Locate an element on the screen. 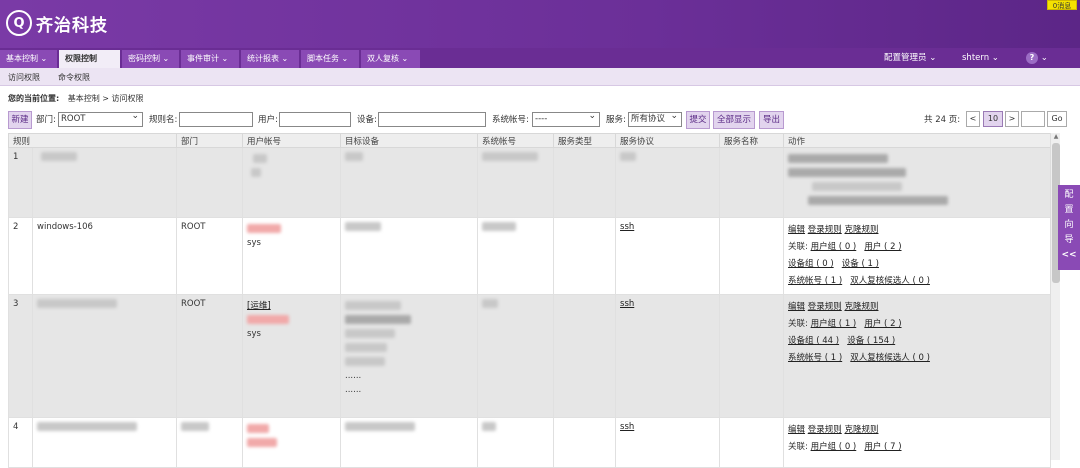  users-link: 用户 ( 7 ) is located at coordinates (882, 447).